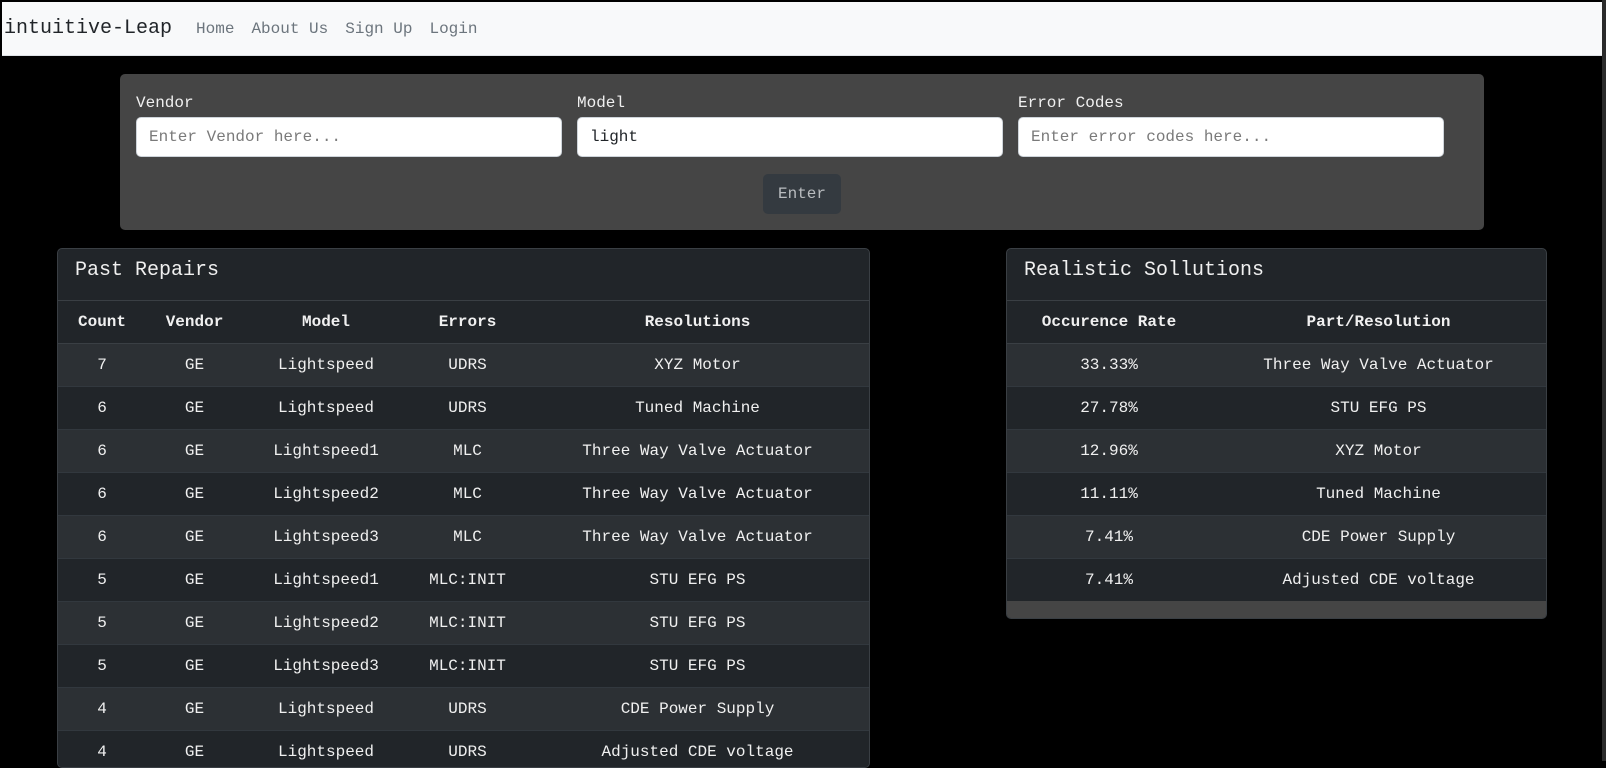  What do you see at coordinates (1071, 103) in the screenshot?
I see `error-codes-label: Error Codes` at bounding box center [1071, 103].